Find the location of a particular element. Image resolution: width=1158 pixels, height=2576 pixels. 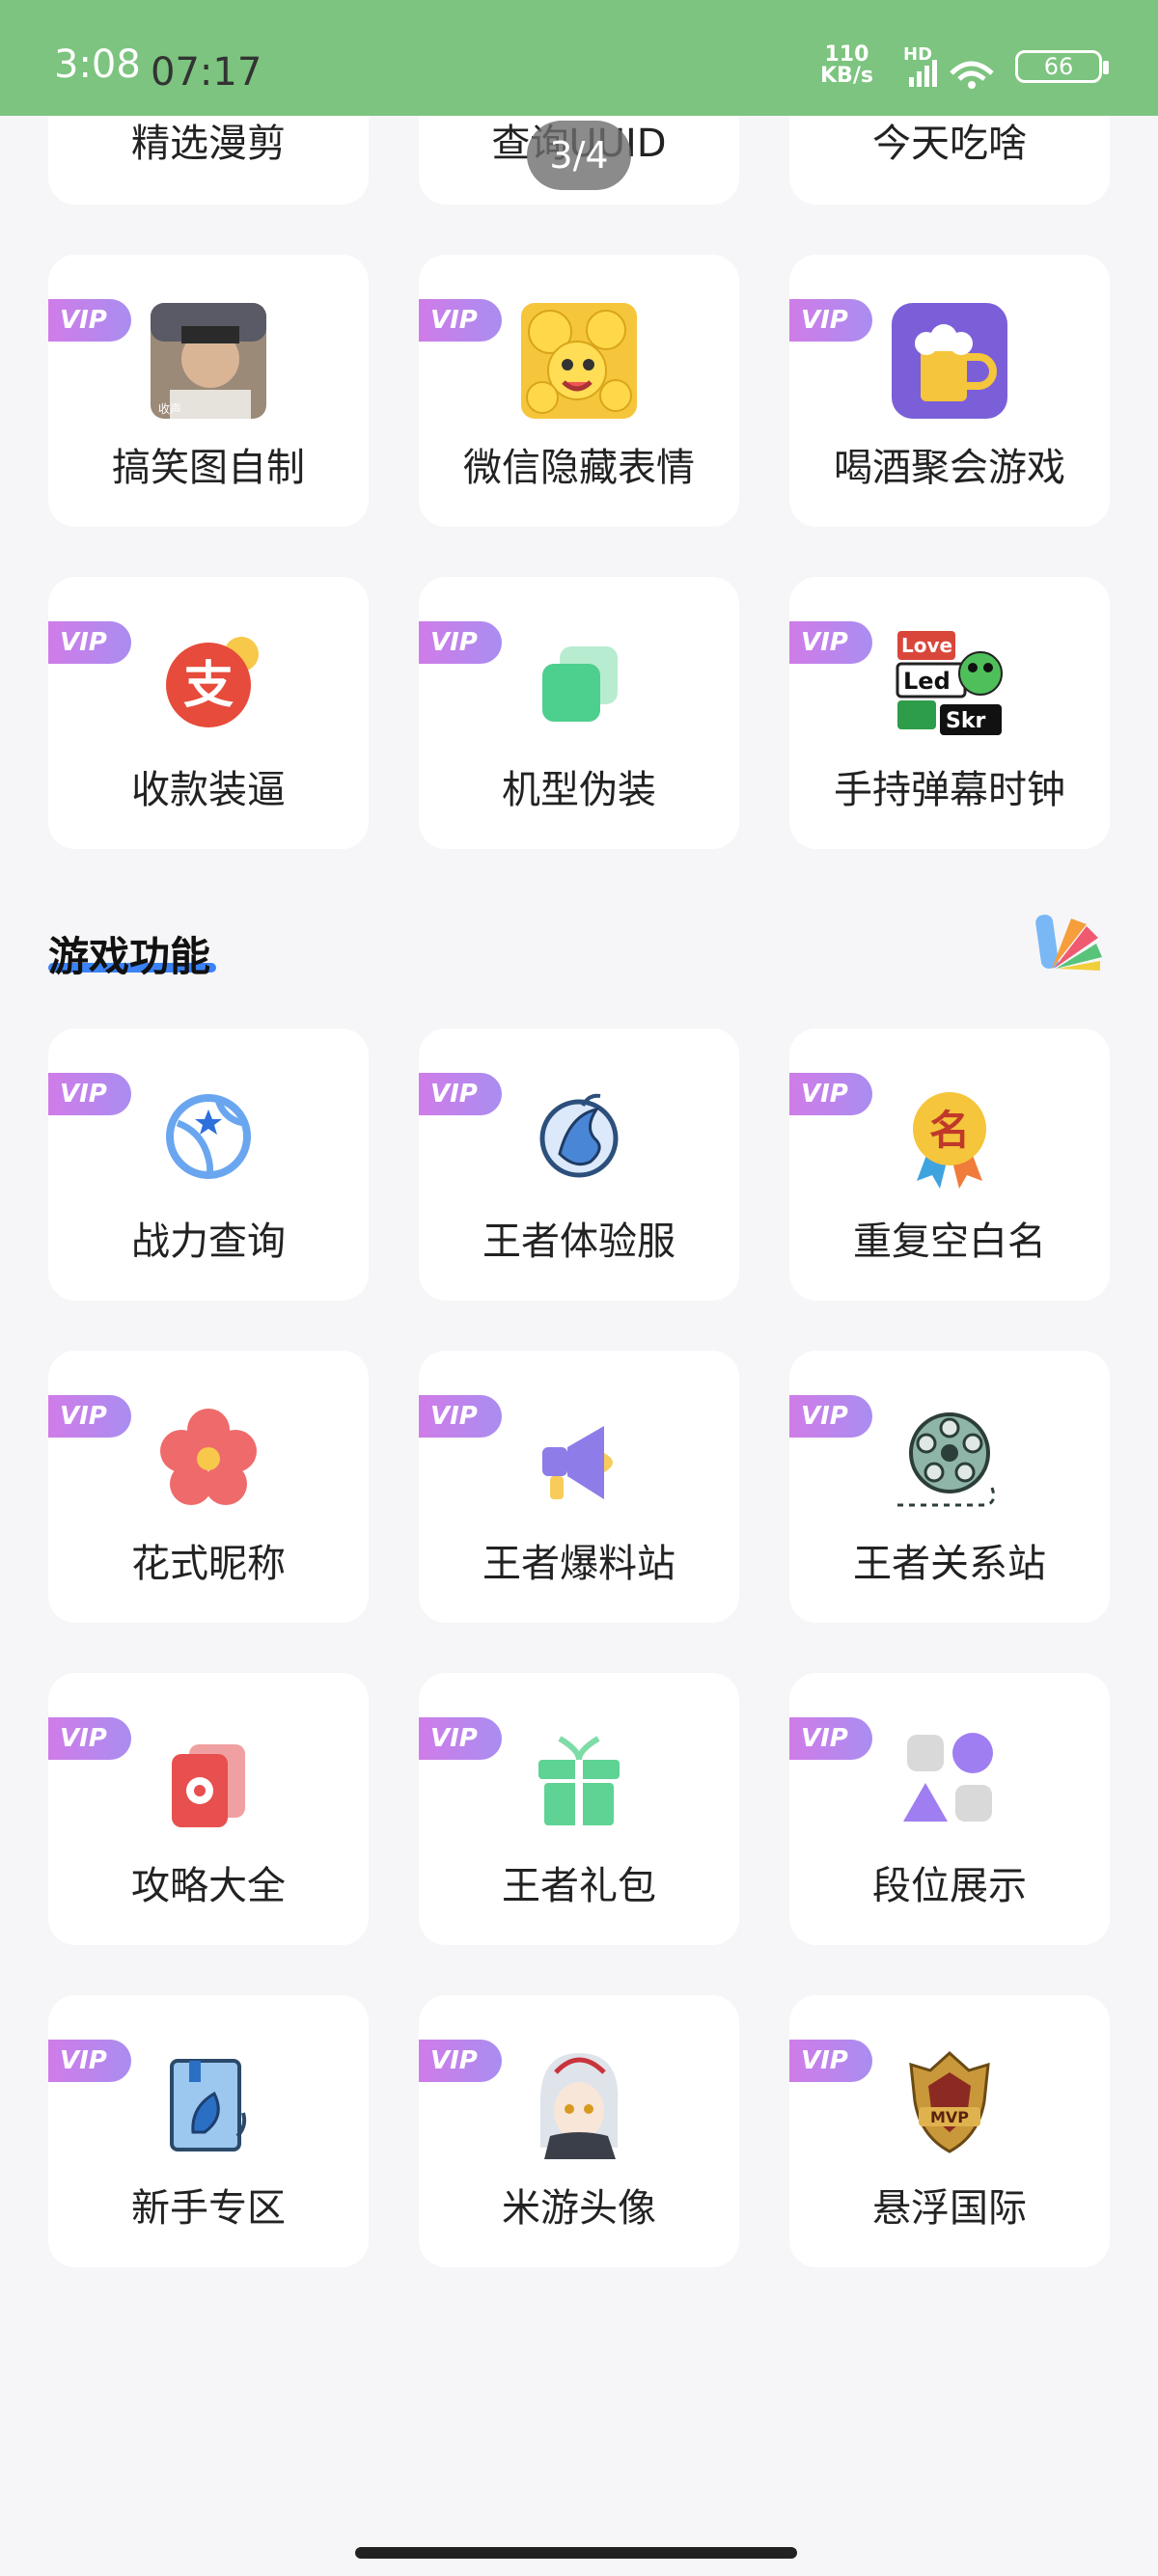

tool-card-handheld-led-clock: VIP Love Led Skr 手持弹幕时钟 is located at coordinates (949, 713).